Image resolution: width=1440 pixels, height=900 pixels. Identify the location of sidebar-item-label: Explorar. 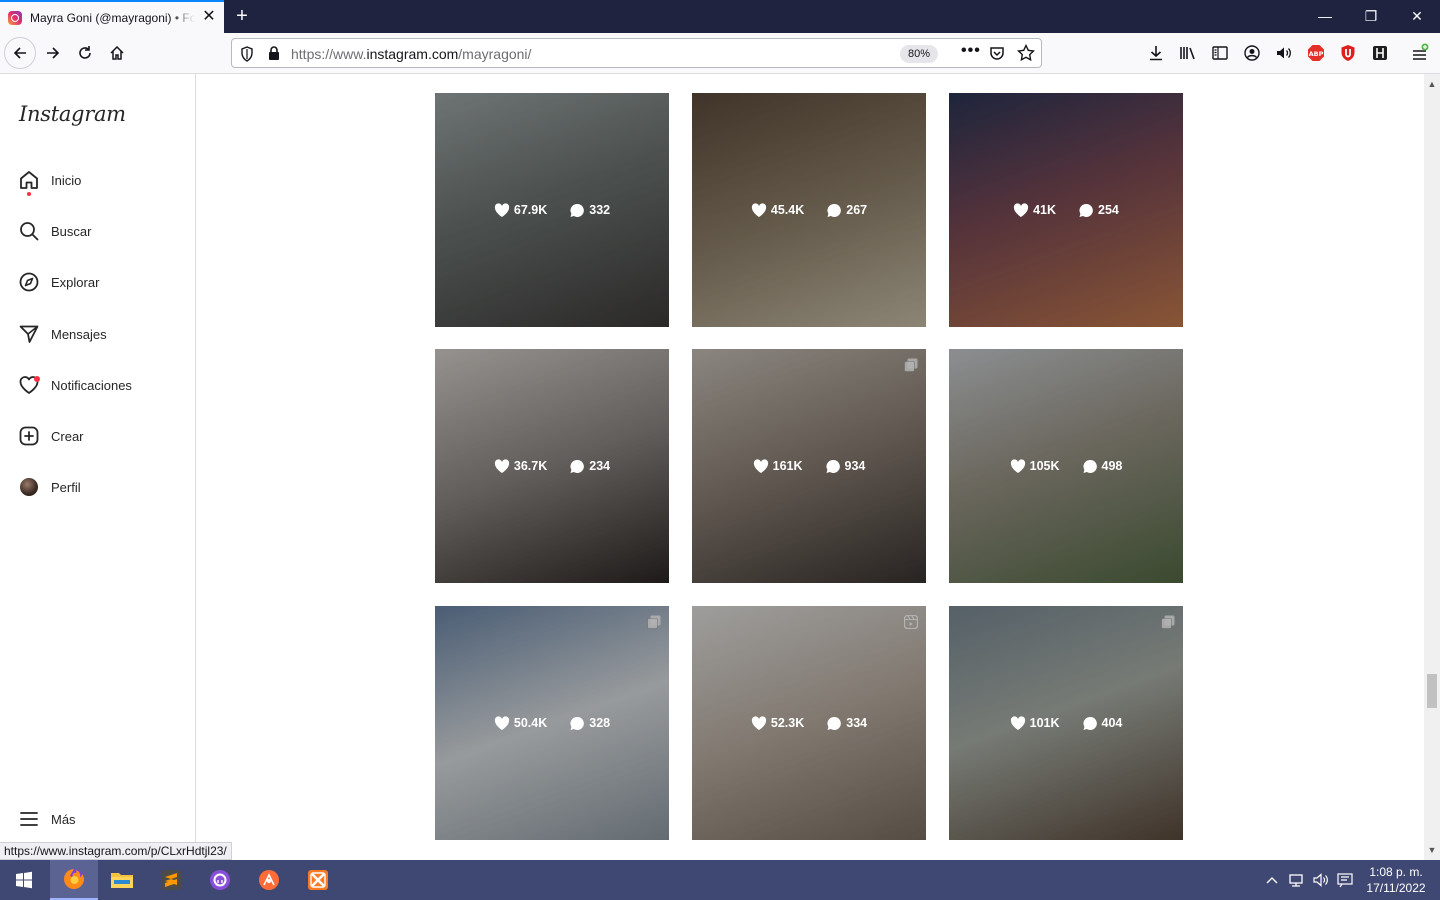
(75, 282).